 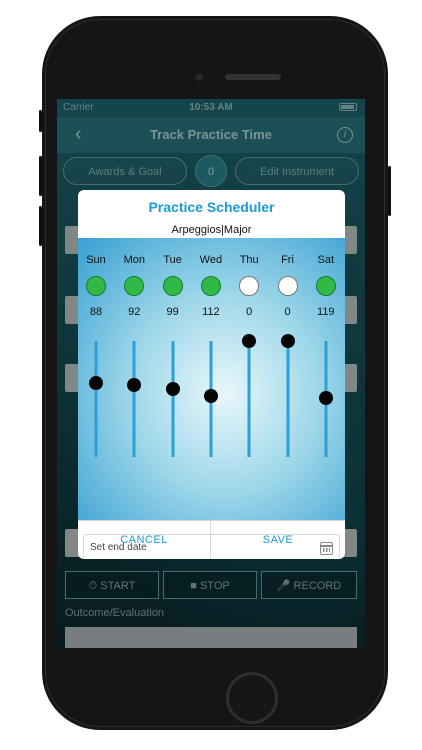 I want to click on slider-thumb-thu, so click(x=249, y=341).